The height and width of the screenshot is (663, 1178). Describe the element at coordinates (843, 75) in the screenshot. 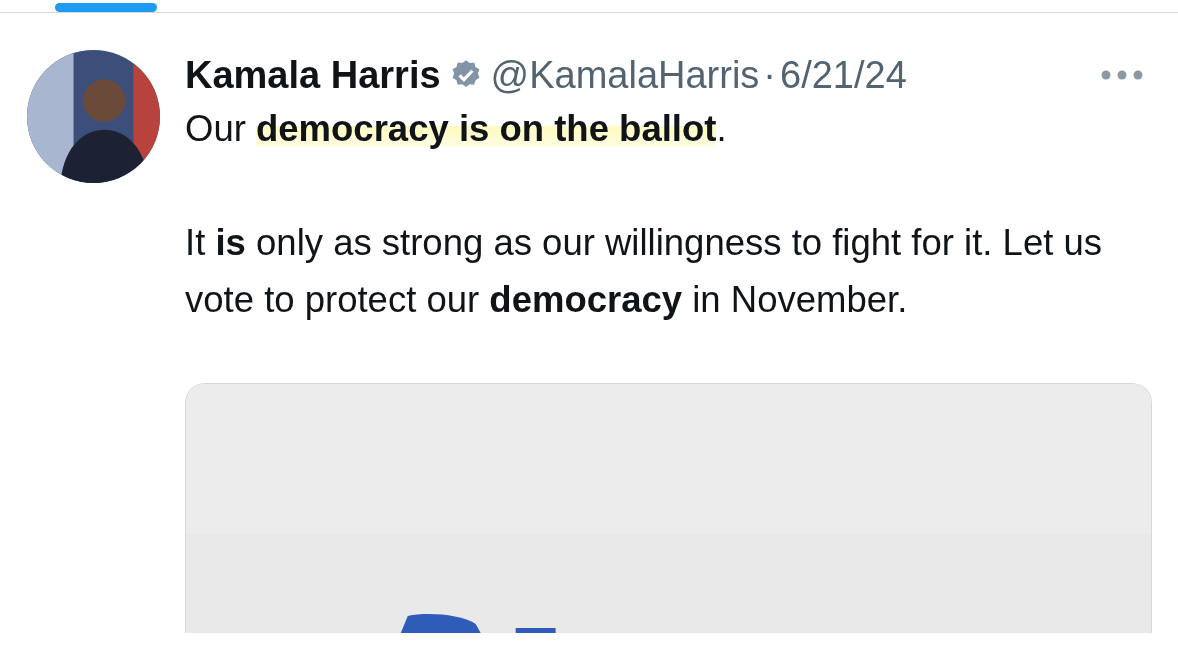

I see `post-date: 6/21/24` at that location.